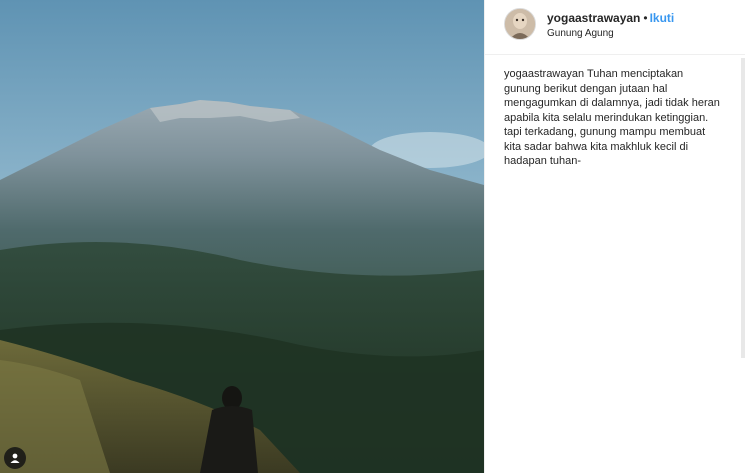 The width and height of the screenshot is (745, 473). I want to click on caption-username: yogaastrawayan, so click(544, 74).